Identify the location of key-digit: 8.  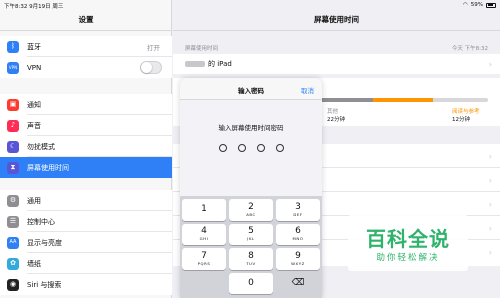
(251, 255).